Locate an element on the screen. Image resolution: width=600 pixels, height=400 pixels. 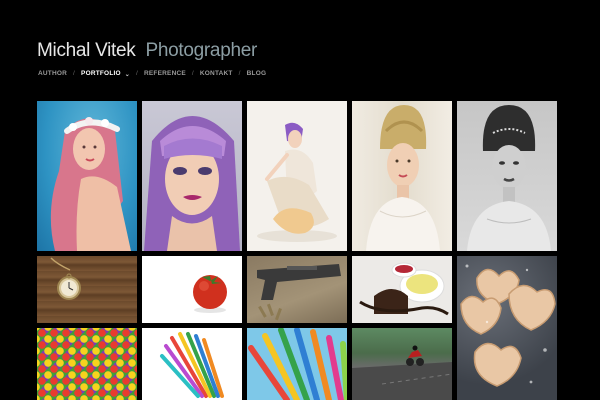
pocket-watch-image is located at coordinates (65, 278).